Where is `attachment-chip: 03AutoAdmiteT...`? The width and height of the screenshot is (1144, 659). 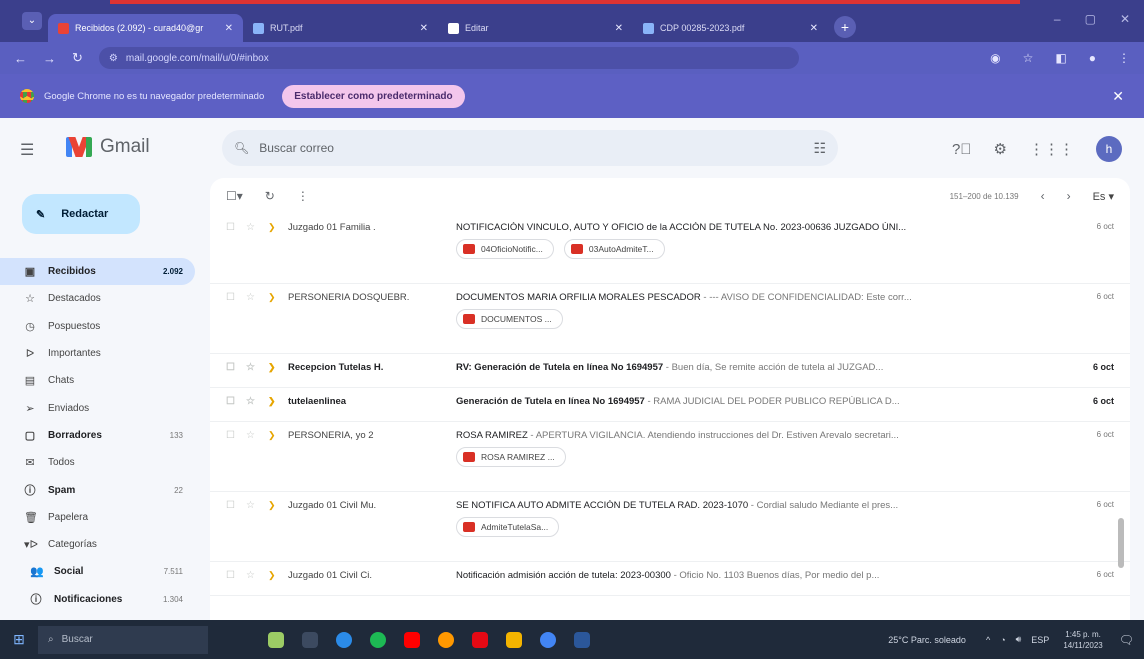 attachment-chip: 03AutoAdmiteT... is located at coordinates (614, 249).